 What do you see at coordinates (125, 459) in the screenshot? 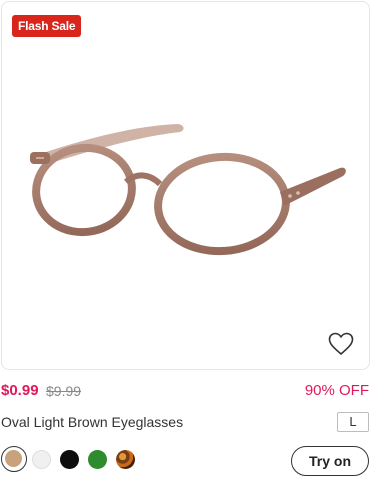
I see `swatch-tortoise` at bounding box center [125, 459].